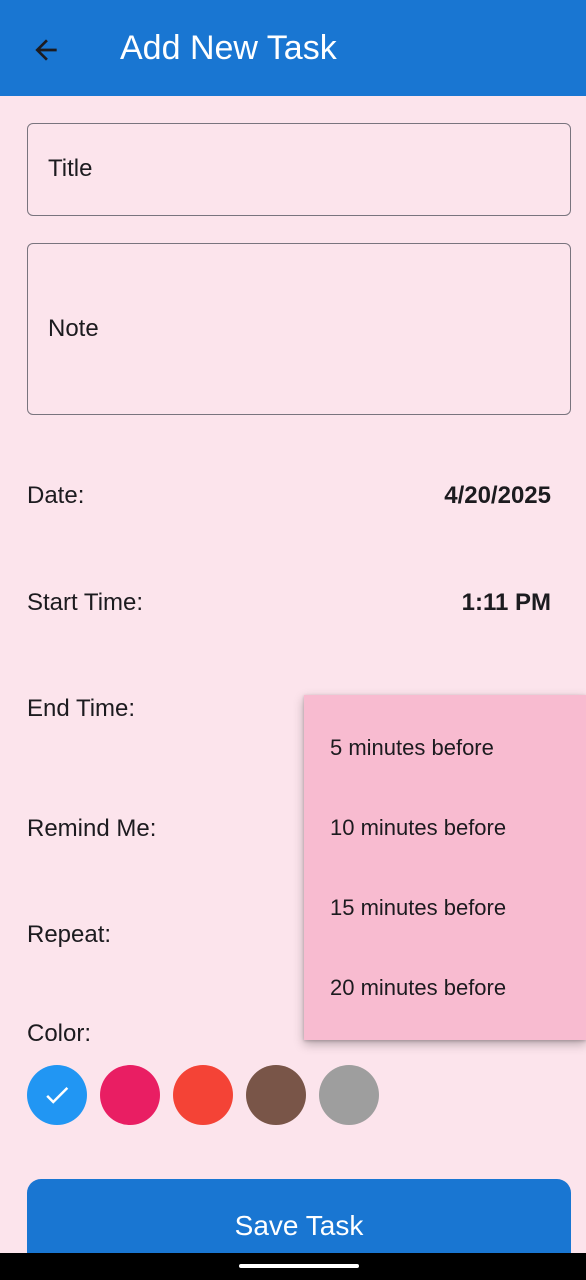 The height and width of the screenshot is (1280, 586). I want to click on title-placeholder: Title, so click(70, 168).